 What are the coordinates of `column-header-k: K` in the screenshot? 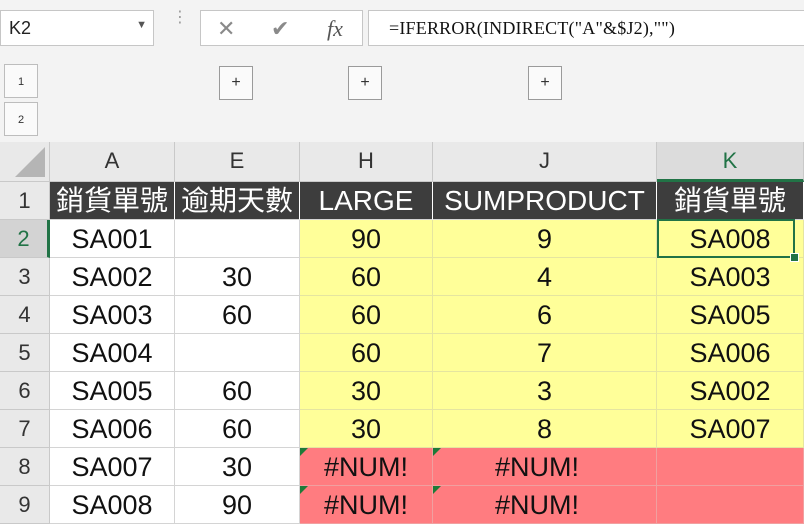 It's located at (730, 162).